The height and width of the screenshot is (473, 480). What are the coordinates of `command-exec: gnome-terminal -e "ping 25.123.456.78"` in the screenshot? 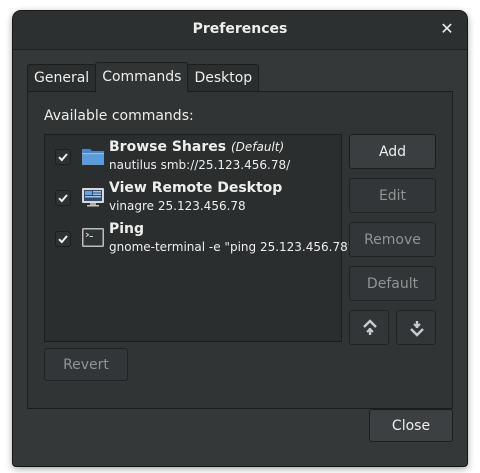 It's located at (231, 247).